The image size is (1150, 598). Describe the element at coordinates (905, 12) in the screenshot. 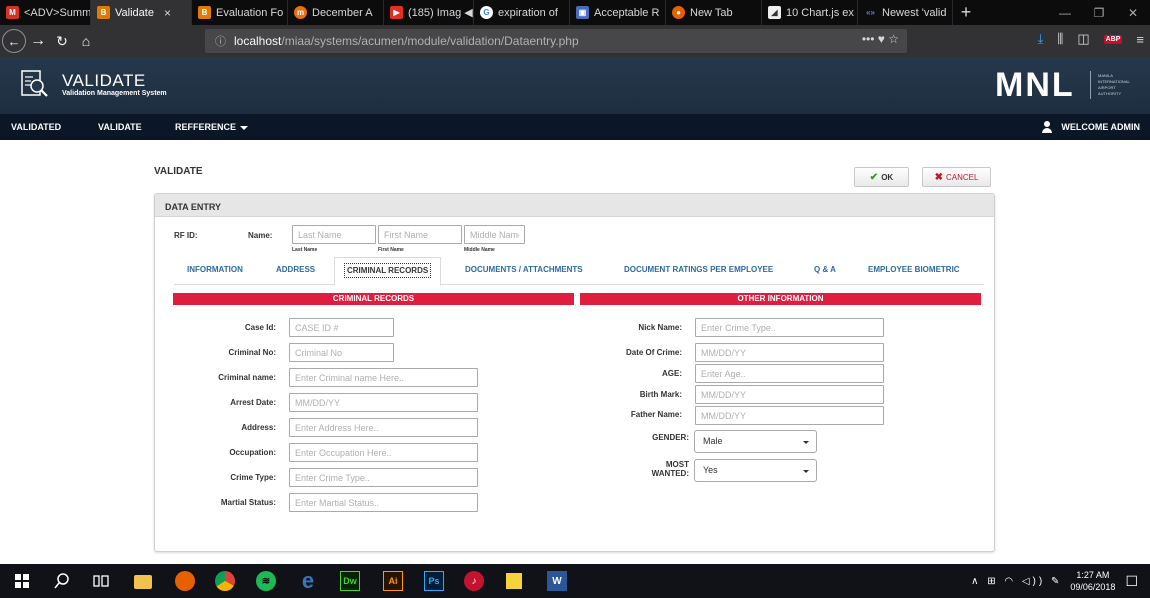

I see `browser-tab: «» Newest 'valid` at that location.